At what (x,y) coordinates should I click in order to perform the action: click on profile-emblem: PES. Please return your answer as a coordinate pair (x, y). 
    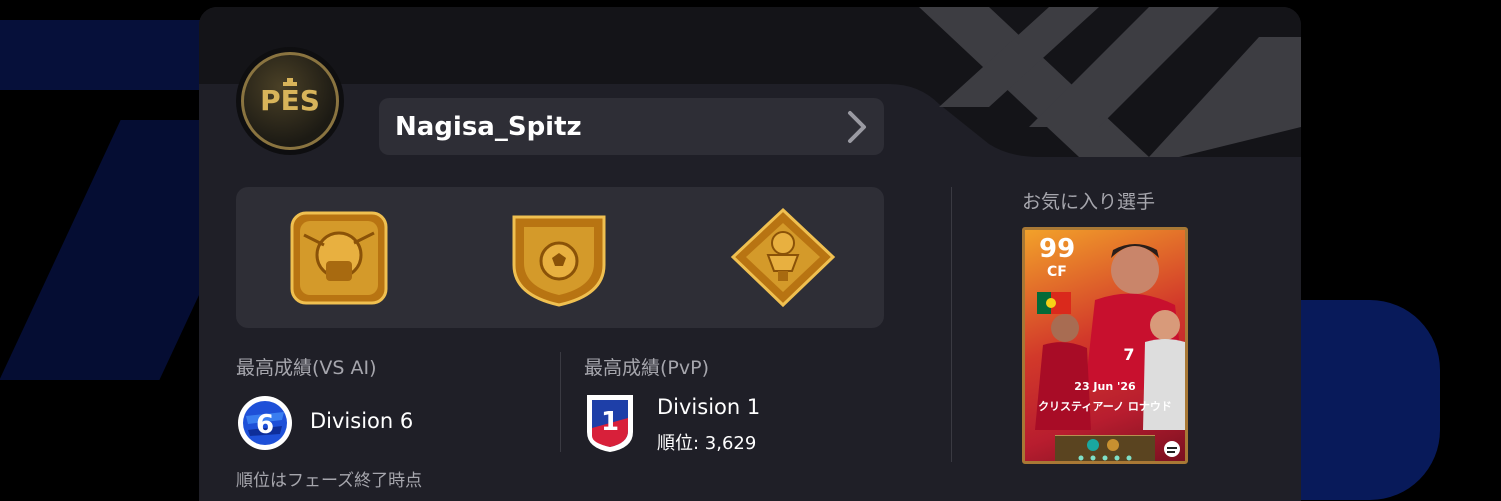
    Looking at the image, I should click on (290, 101).